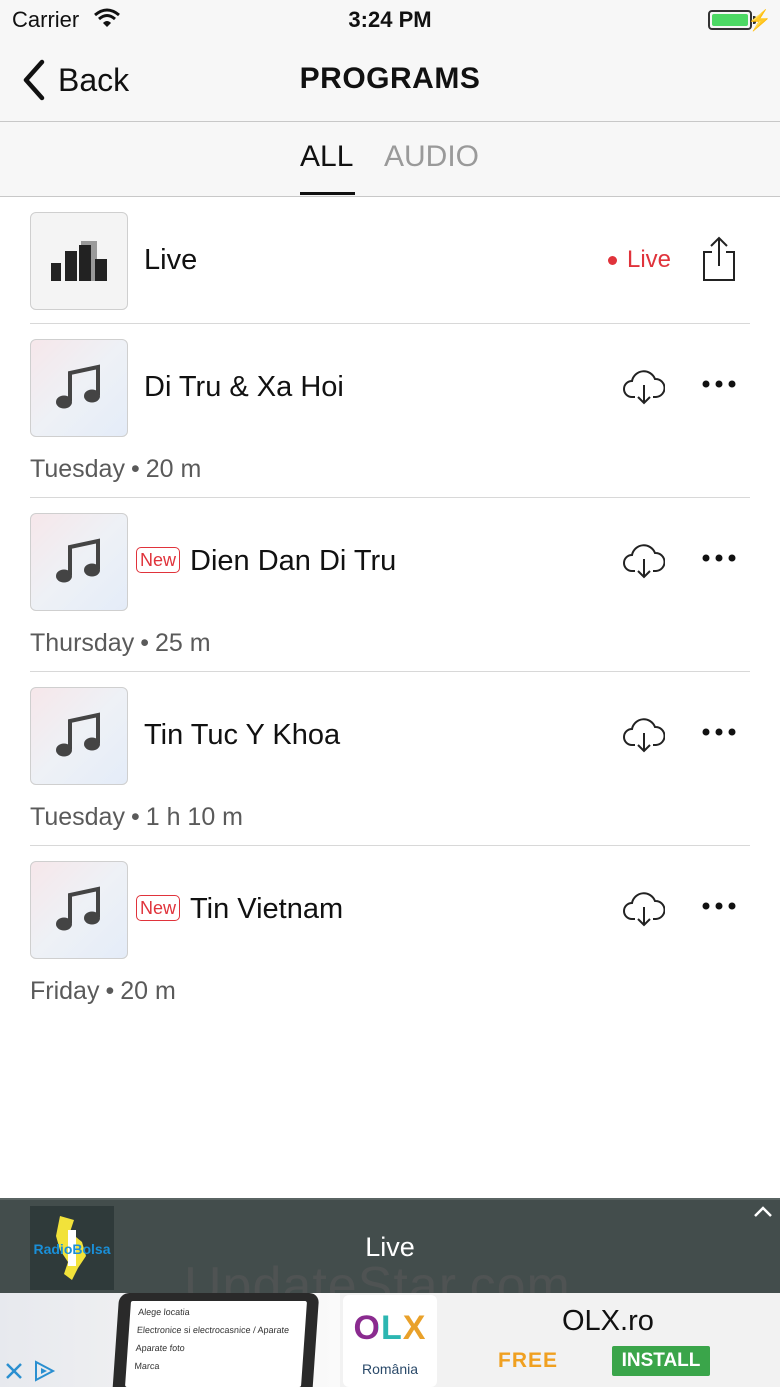 The height and width of the screenshot is (1387, 780). Describe the element at coordinates (390, 585) in the screenshot. I see `program-row: New Dien Dan Di Tru Thursday • 25 m` at that location.